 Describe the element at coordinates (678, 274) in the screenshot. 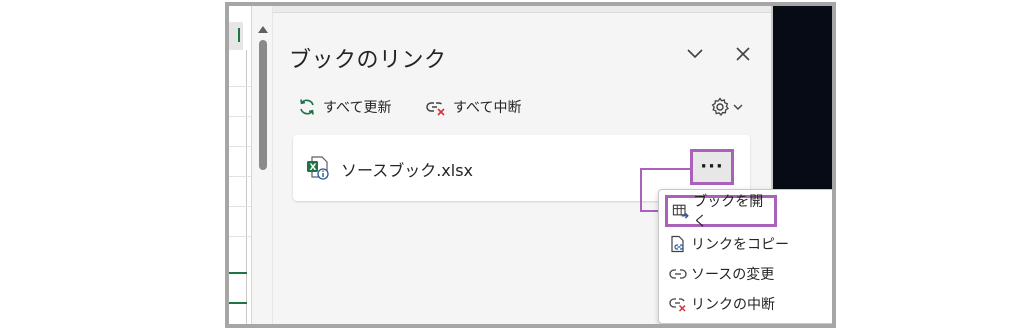

I see `change-source-icon` at that location.